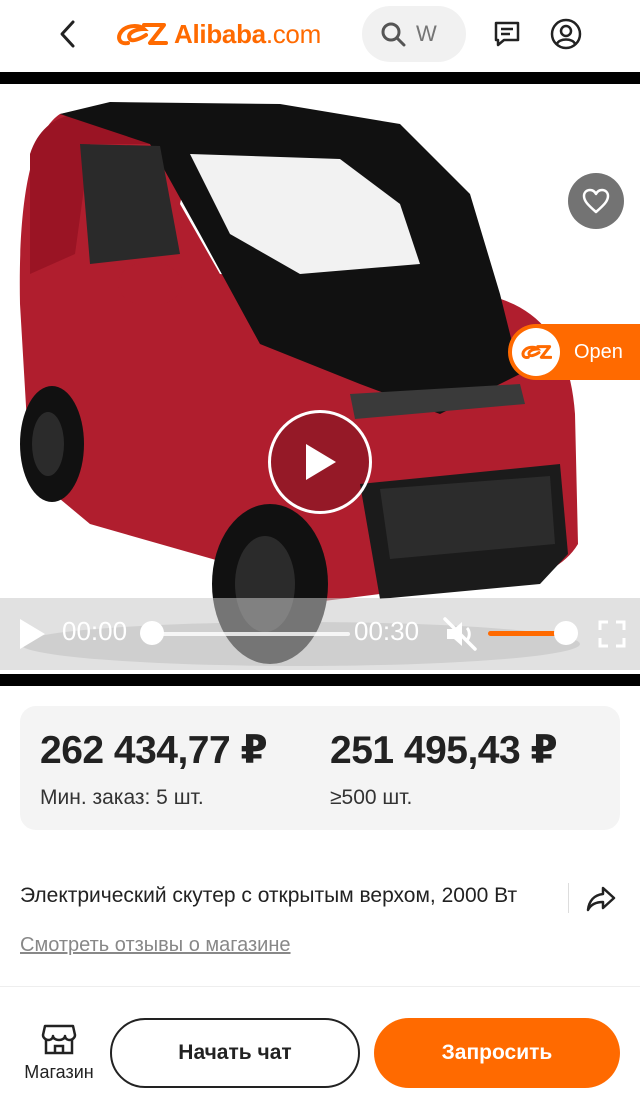 Image resolution: width=640 pixels, height=1109 pixels. Describe the element at coordinates (371, 797) in the screenshot. I see `moq-tier-2: ≥500 шт.` at that location.